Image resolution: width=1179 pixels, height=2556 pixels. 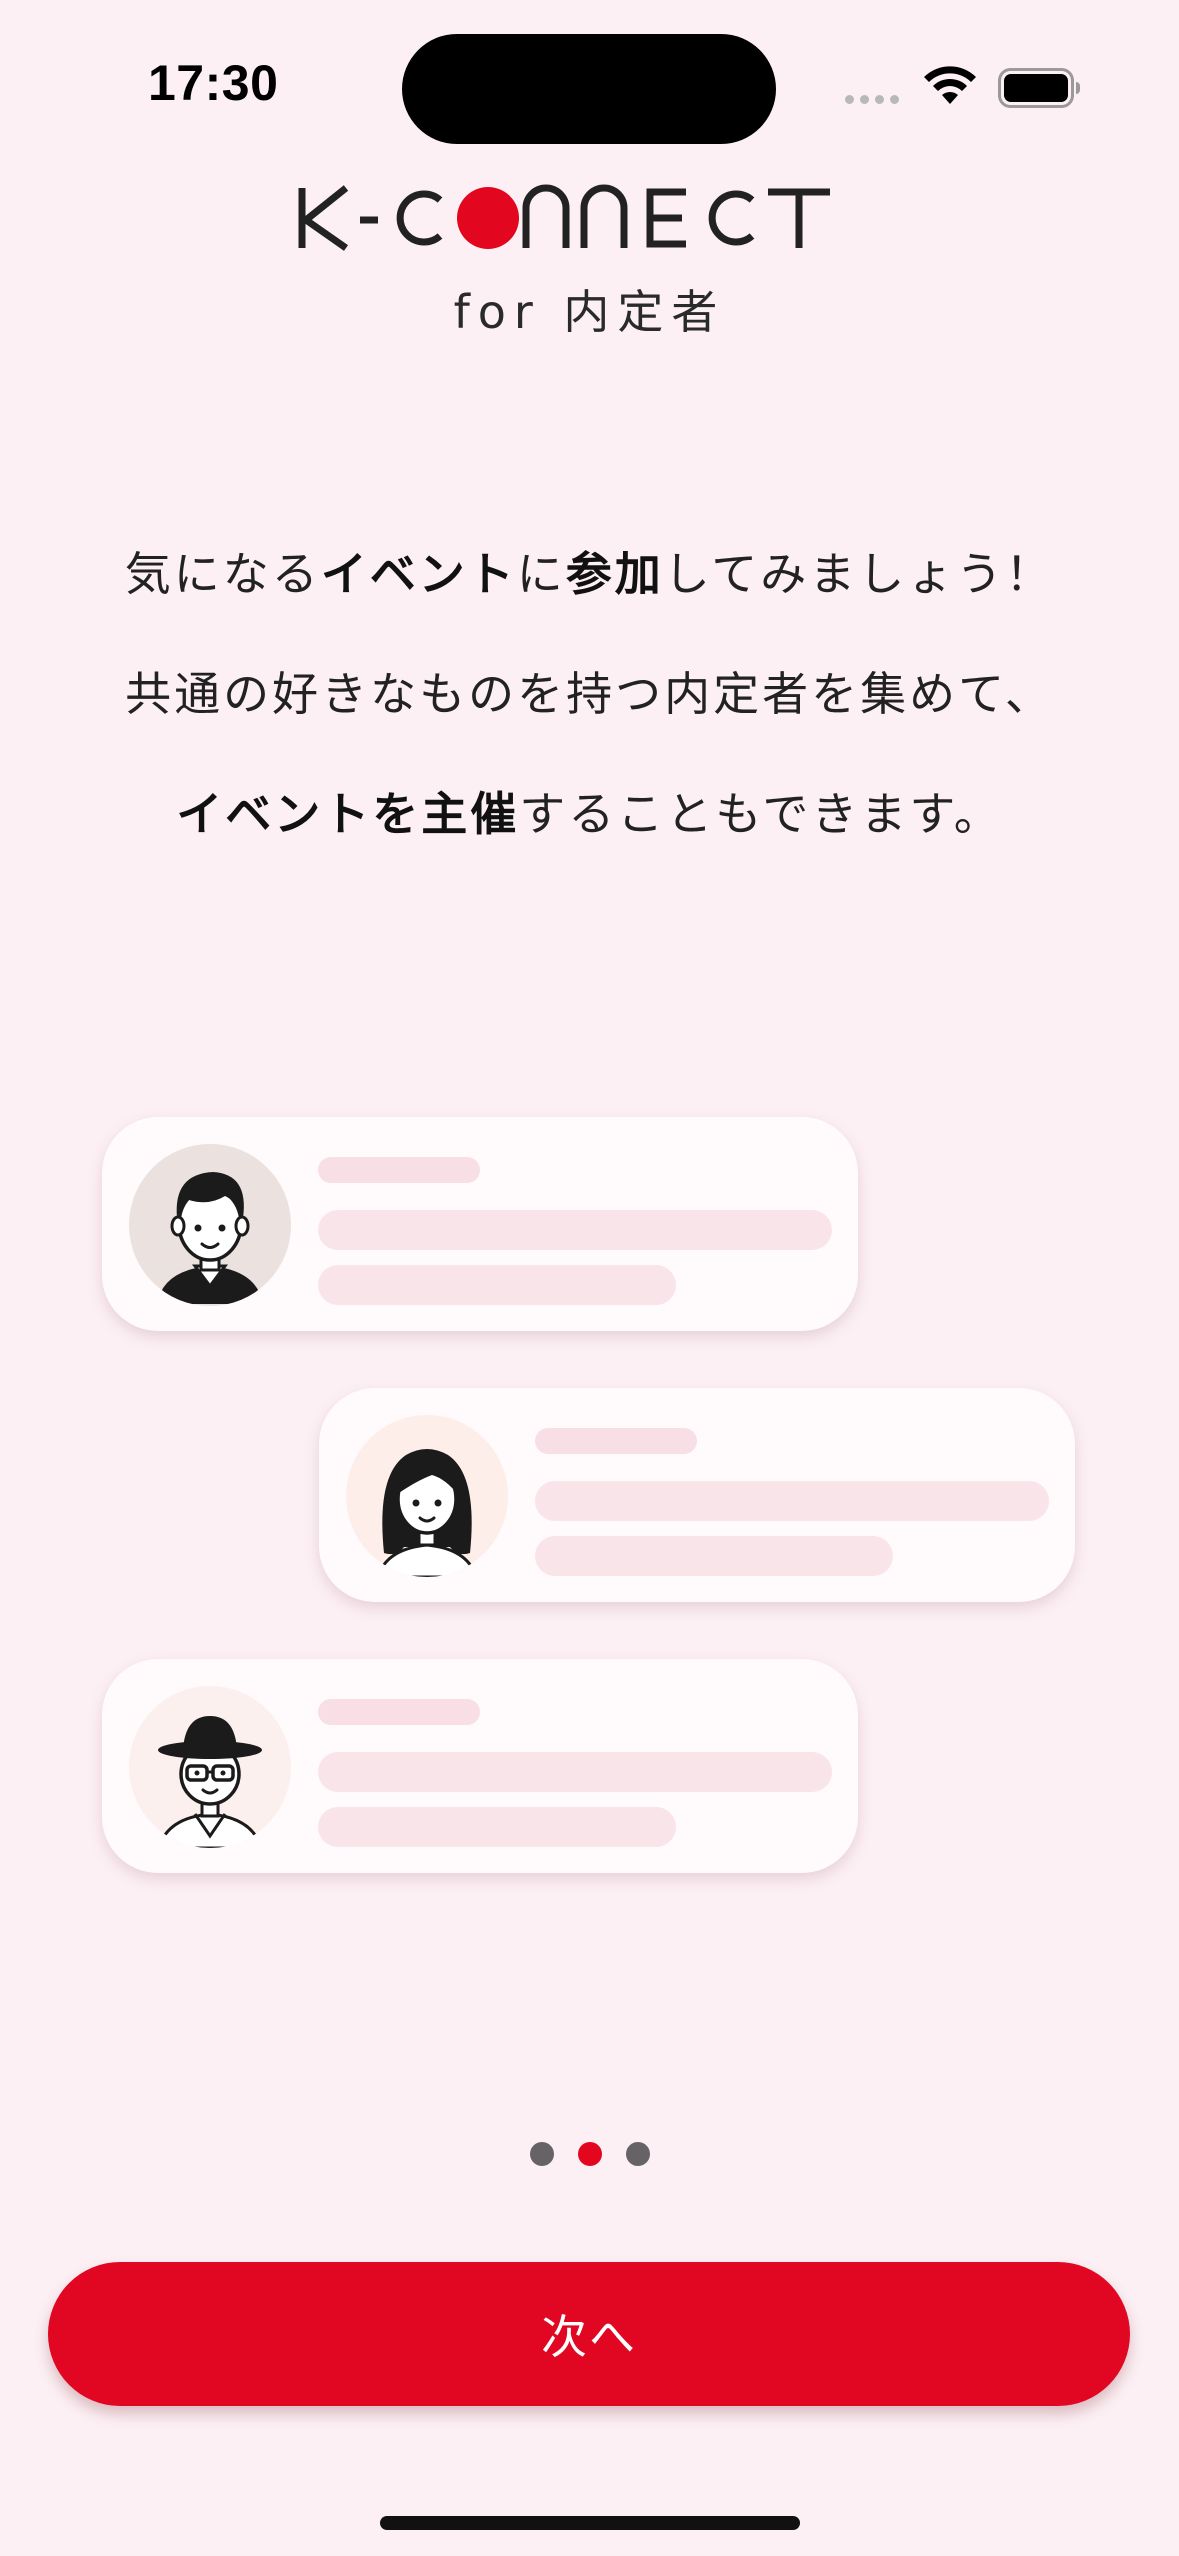 I want to click on battery-icon, so click(x=1039, y=88).